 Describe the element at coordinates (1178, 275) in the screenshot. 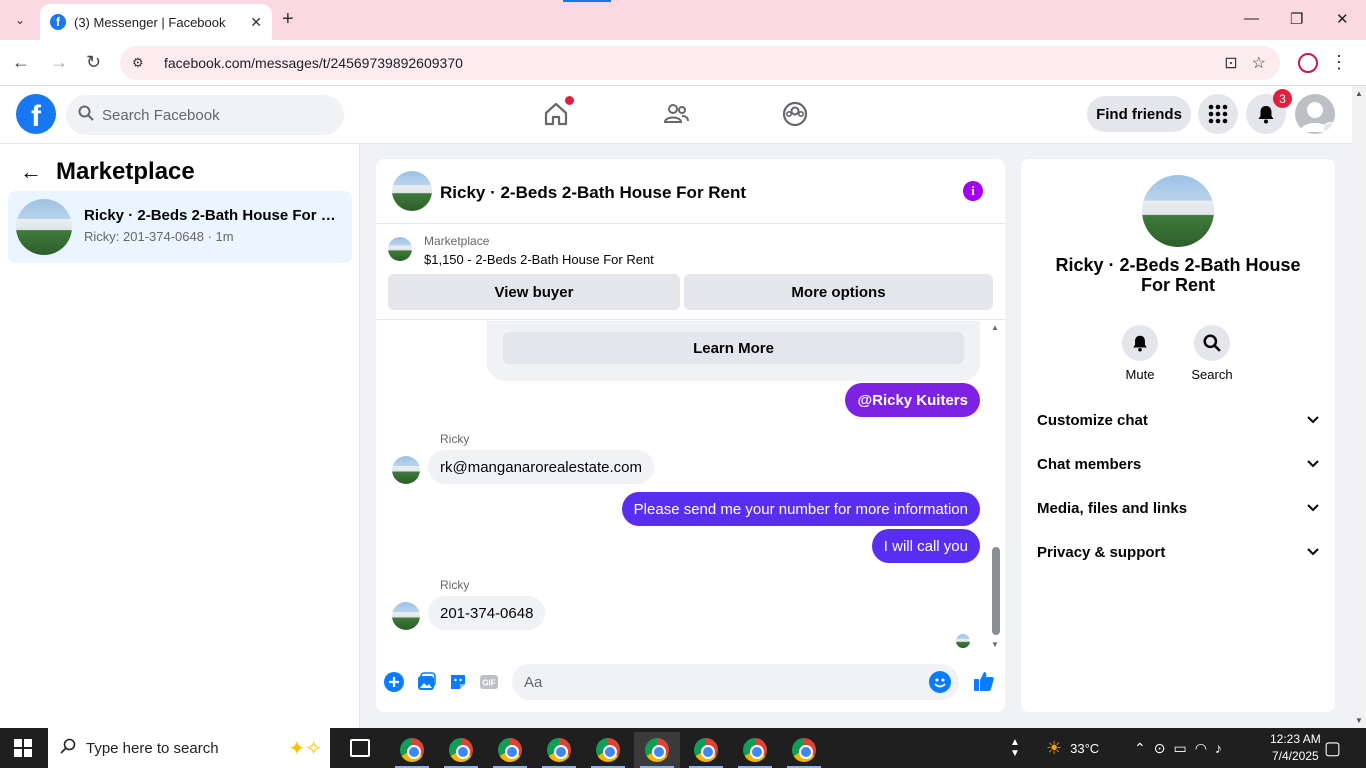

I see `details-name: Ricky · 2-Beds 2-Bath House For Rent` at that location.